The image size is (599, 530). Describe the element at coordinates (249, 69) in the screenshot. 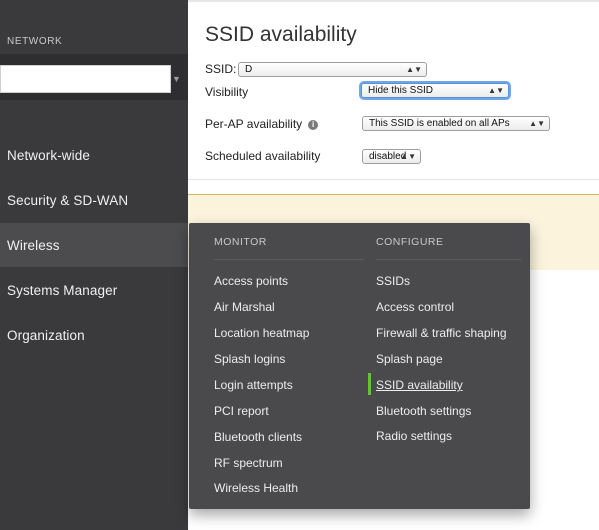

I see `ssid-select-value: D` at that location.